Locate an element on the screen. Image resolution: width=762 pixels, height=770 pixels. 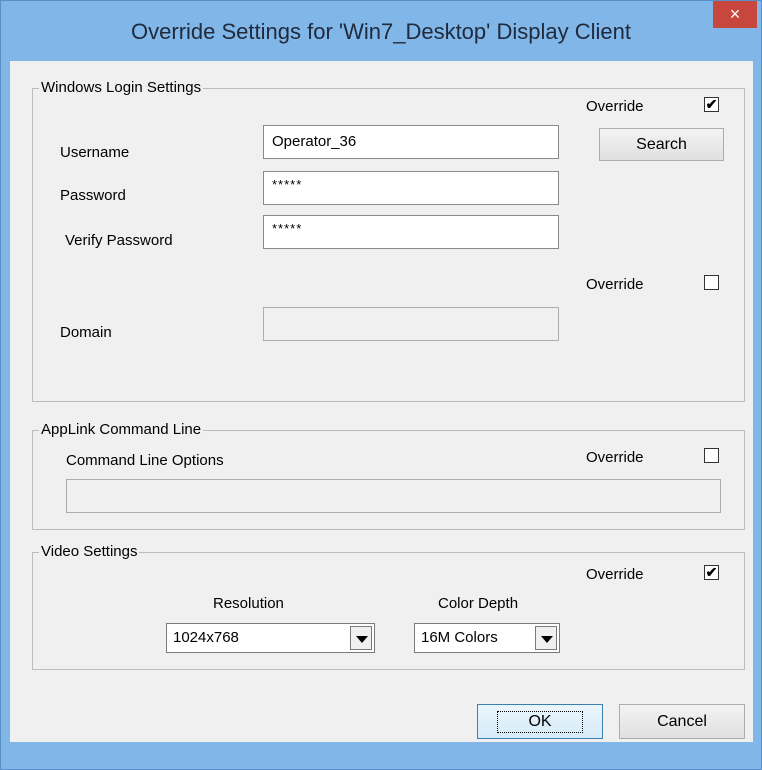
close-icon: × is located at coordinates (735, 14).